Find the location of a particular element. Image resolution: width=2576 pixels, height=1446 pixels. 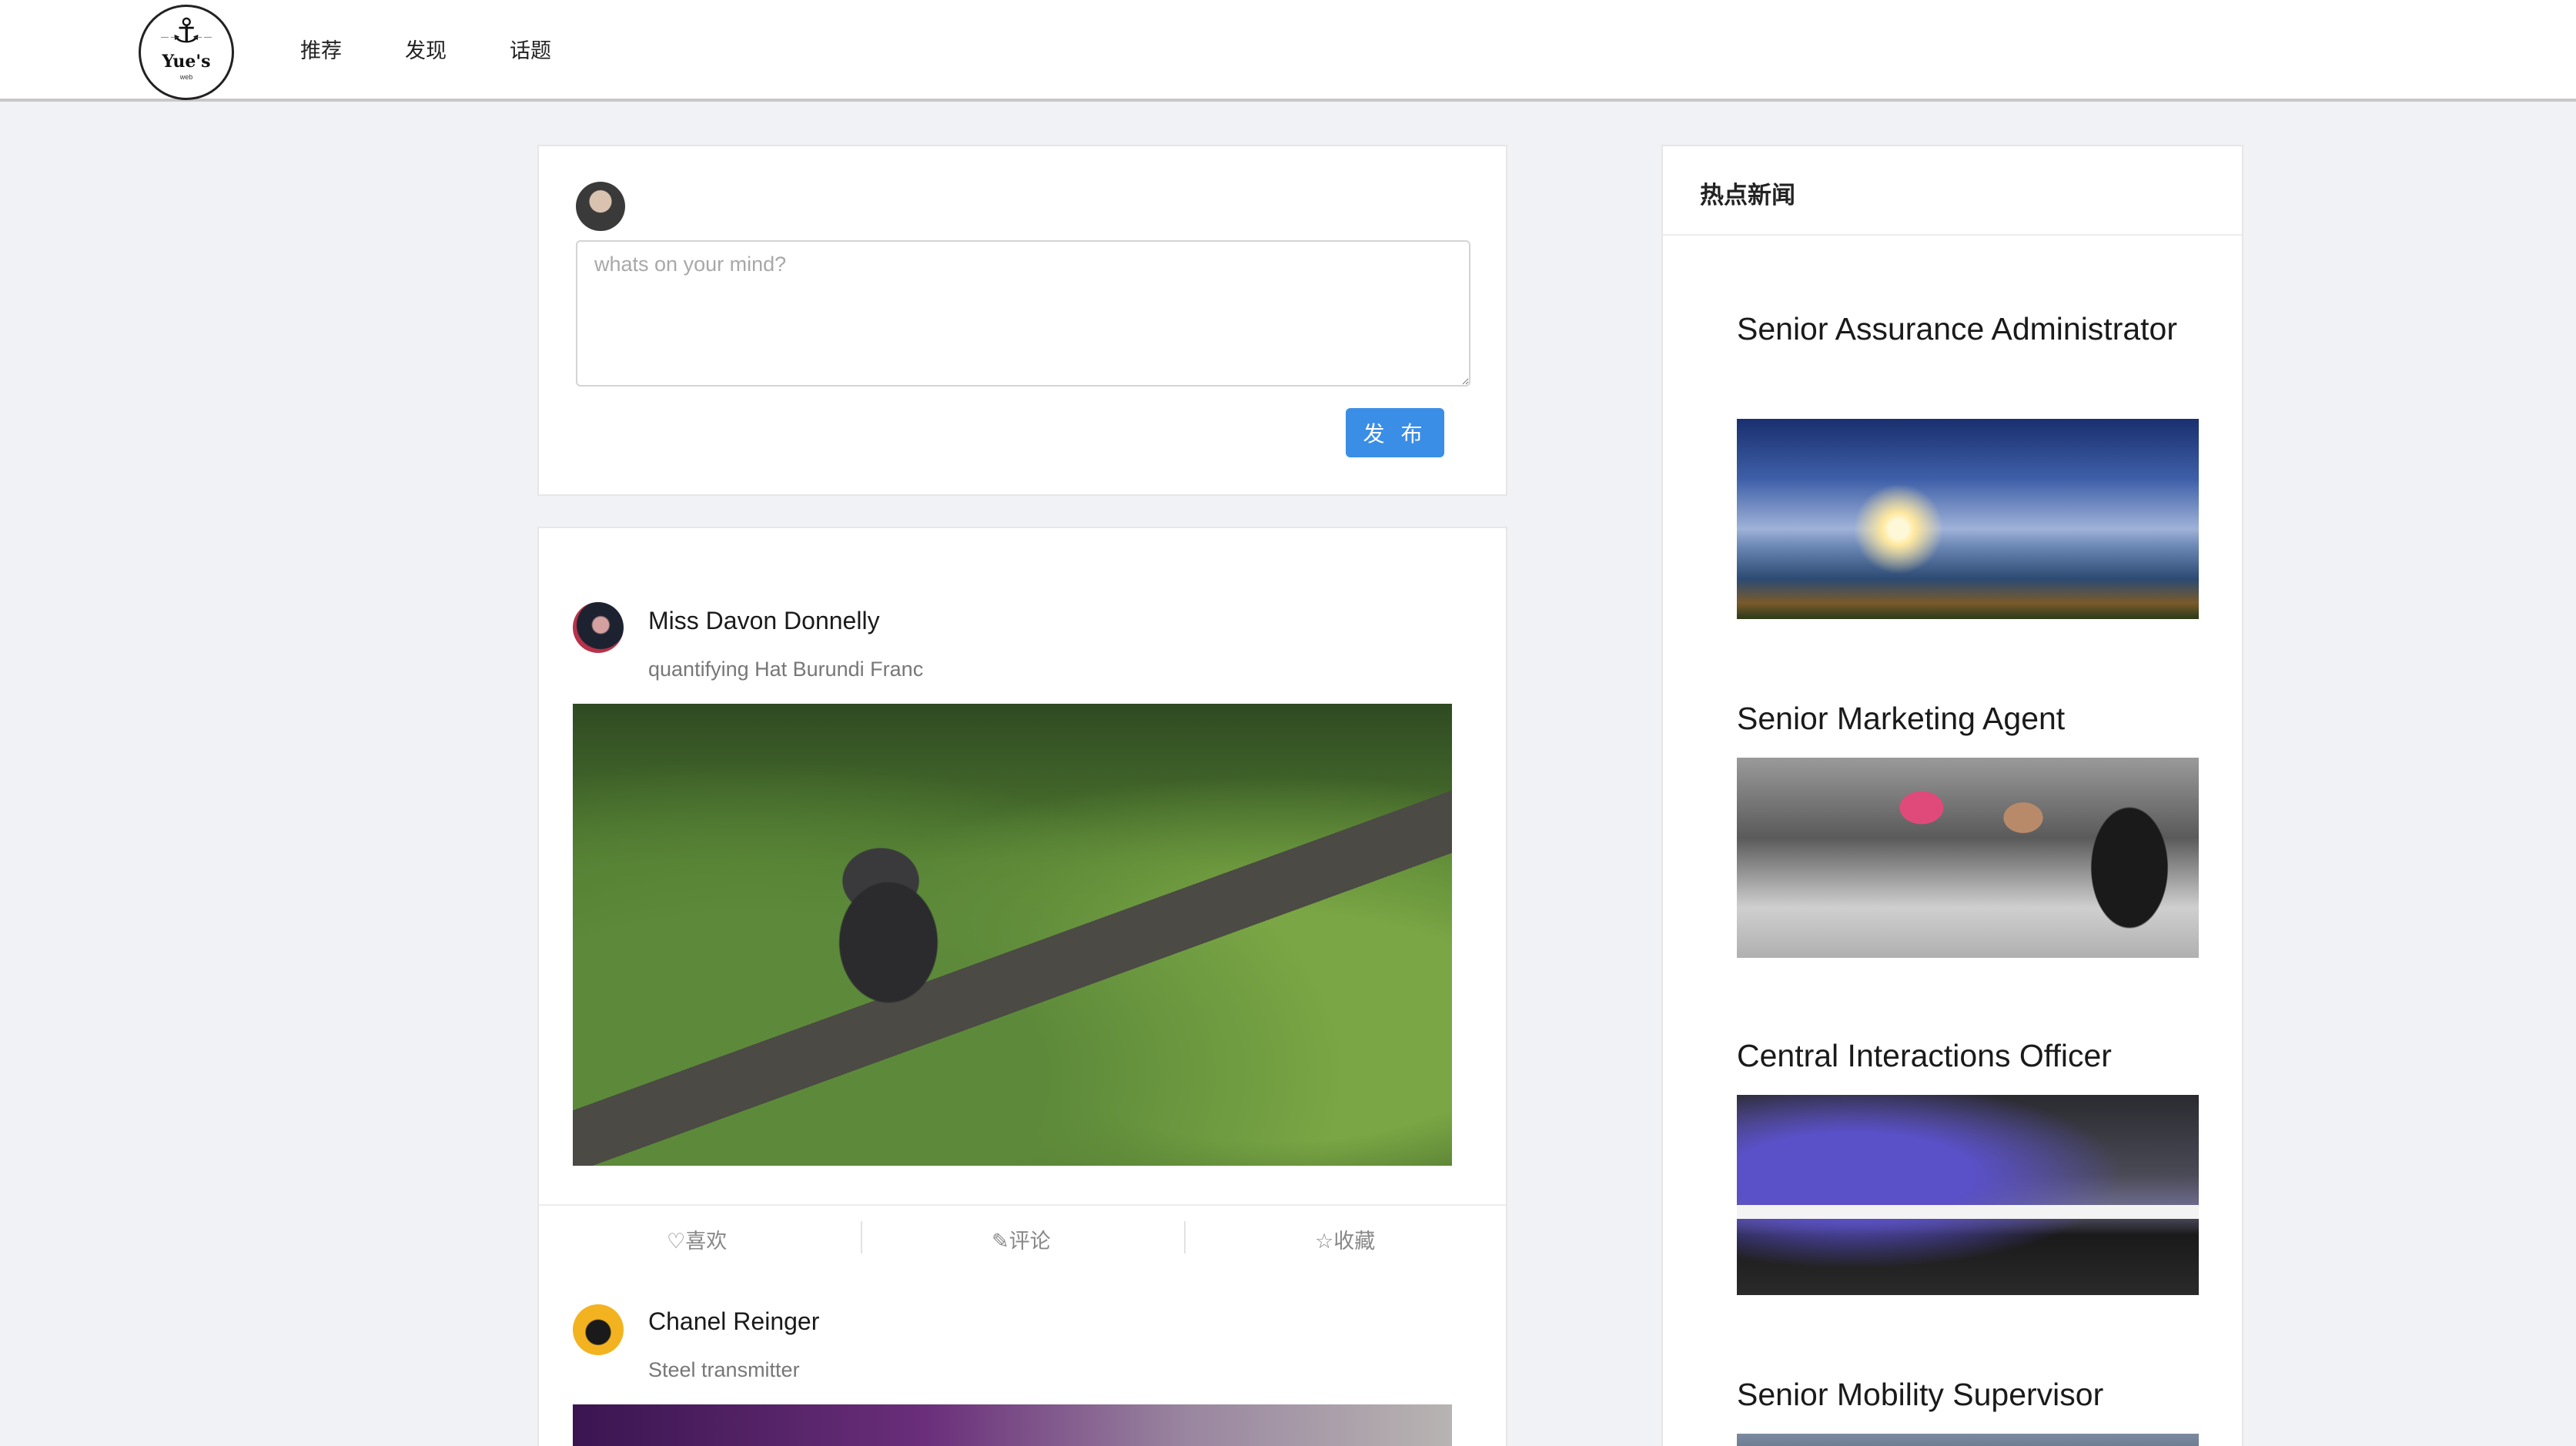

nav-recommend: 推荐 is located at coordinates (321, 49).